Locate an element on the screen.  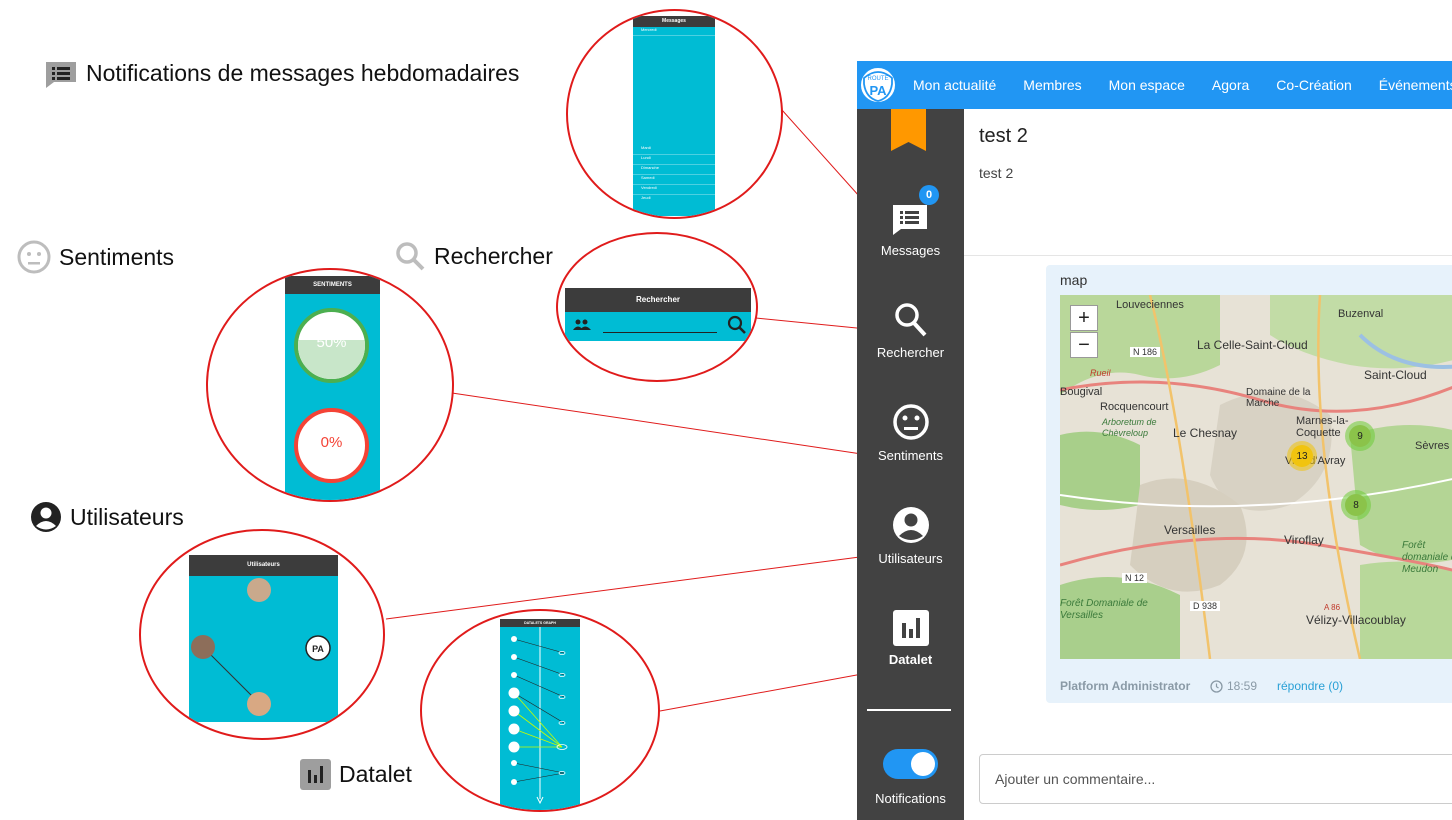
users-graph: PA is located at coordinates (261, 647).